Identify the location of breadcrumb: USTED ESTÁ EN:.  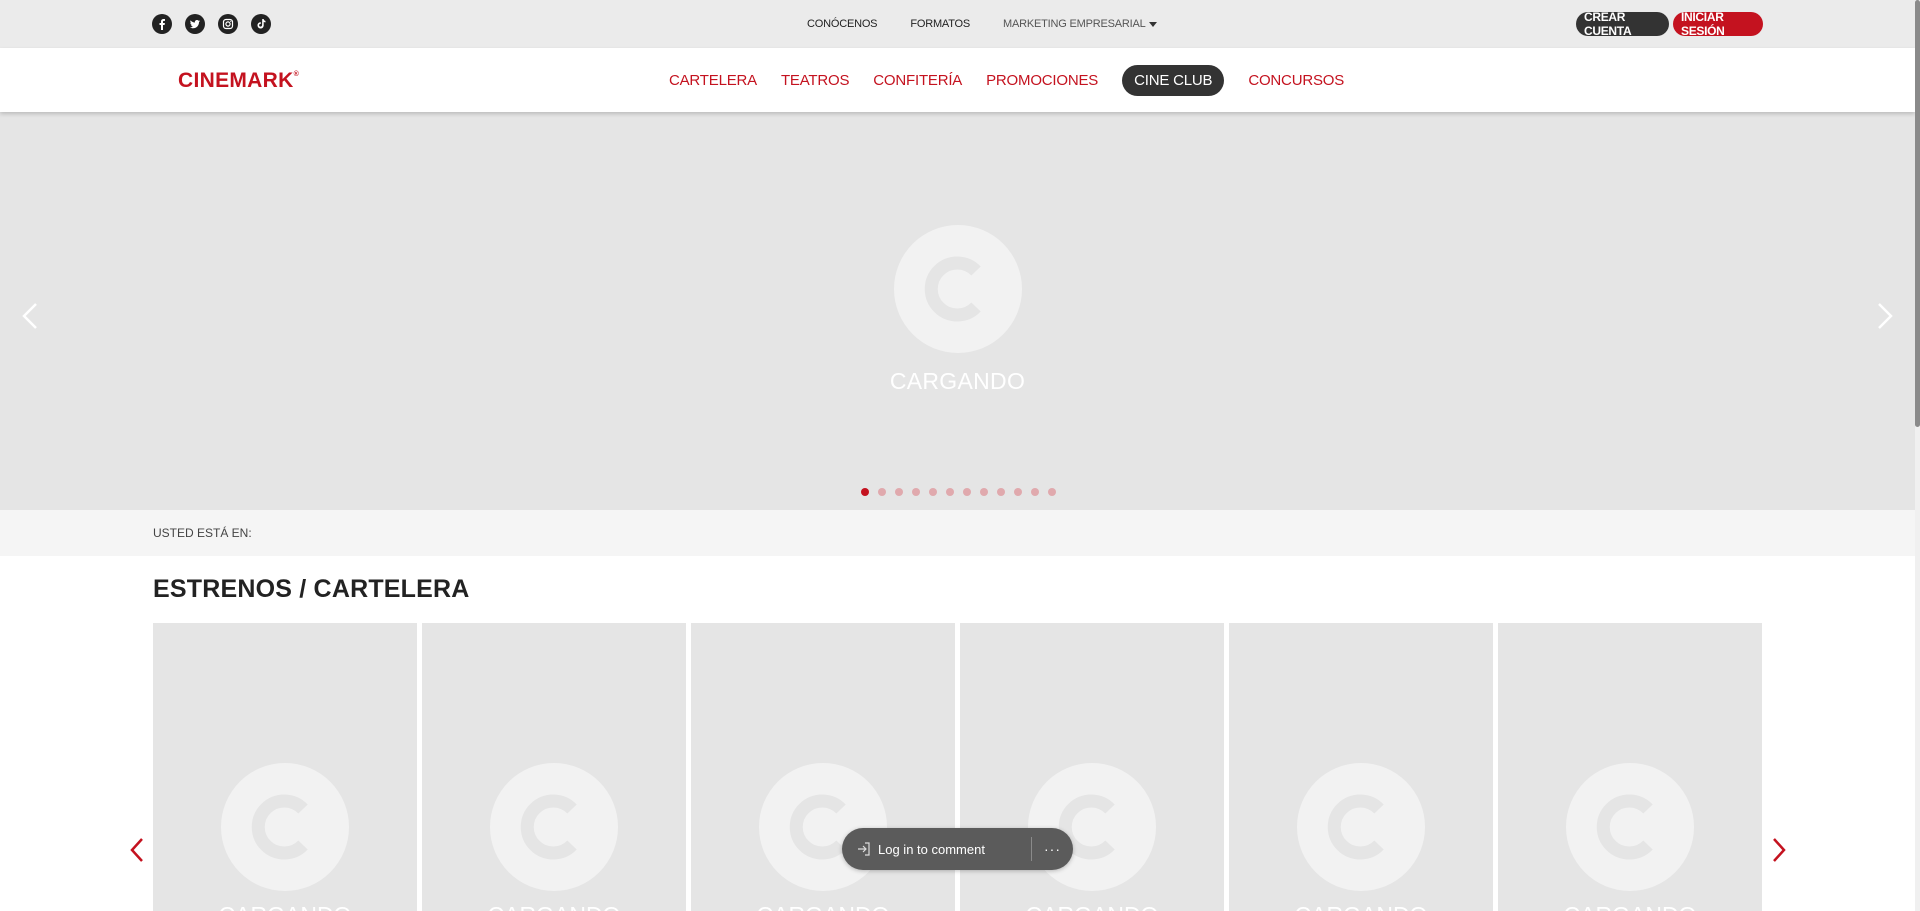
(957, 533).